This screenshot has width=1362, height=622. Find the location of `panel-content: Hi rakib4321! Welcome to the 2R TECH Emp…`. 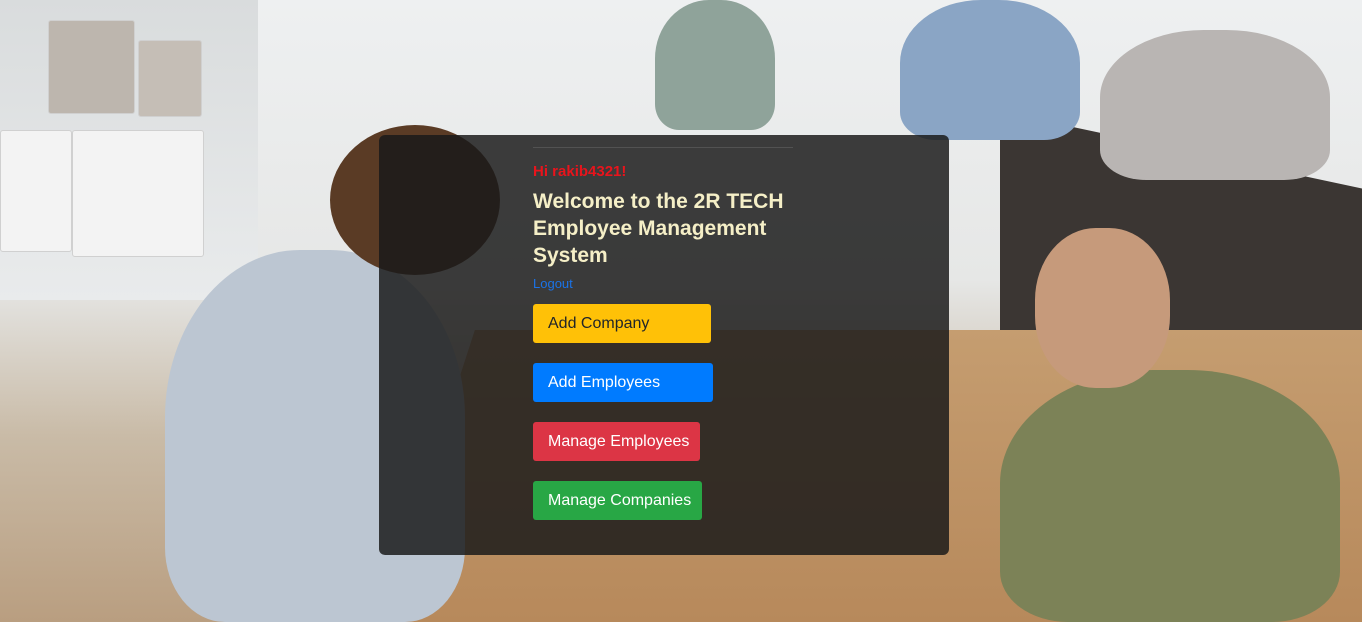

panel-content: Hi rakib4321! Welcome to the 2R TECH Emp… is located at coordinates (683, 351).